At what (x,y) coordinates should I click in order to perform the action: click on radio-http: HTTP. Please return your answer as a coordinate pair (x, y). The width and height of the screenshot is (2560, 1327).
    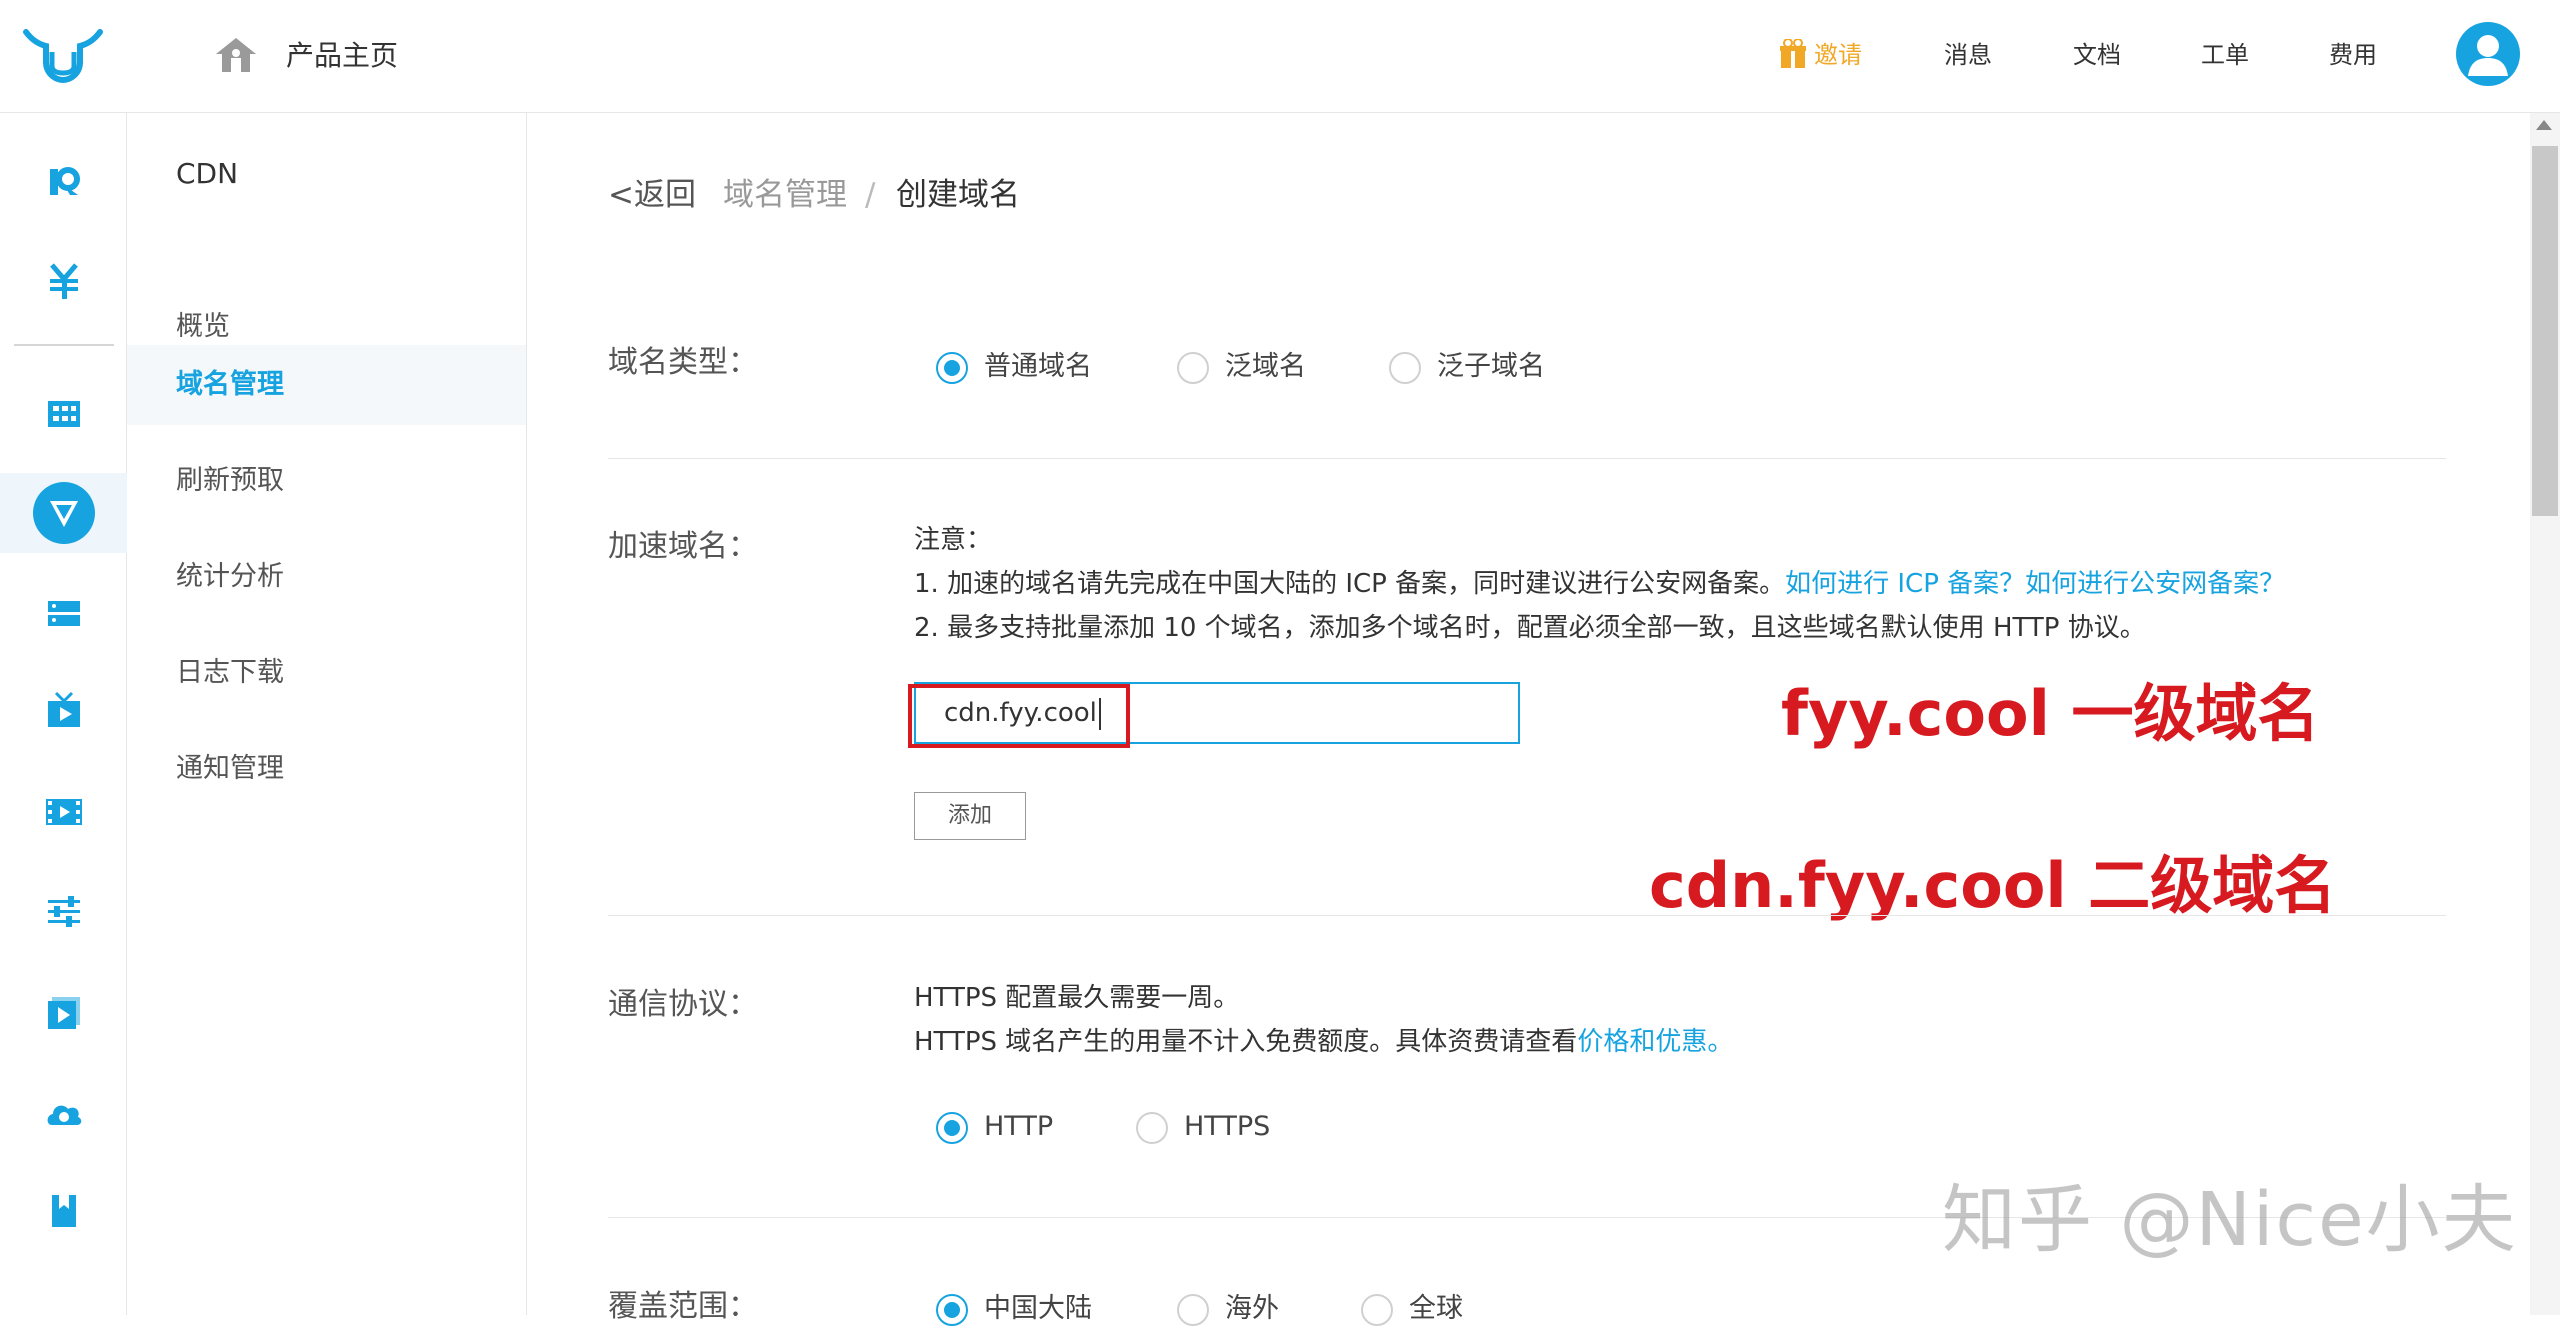
    Looking at the image, I should click on (994, 1127).